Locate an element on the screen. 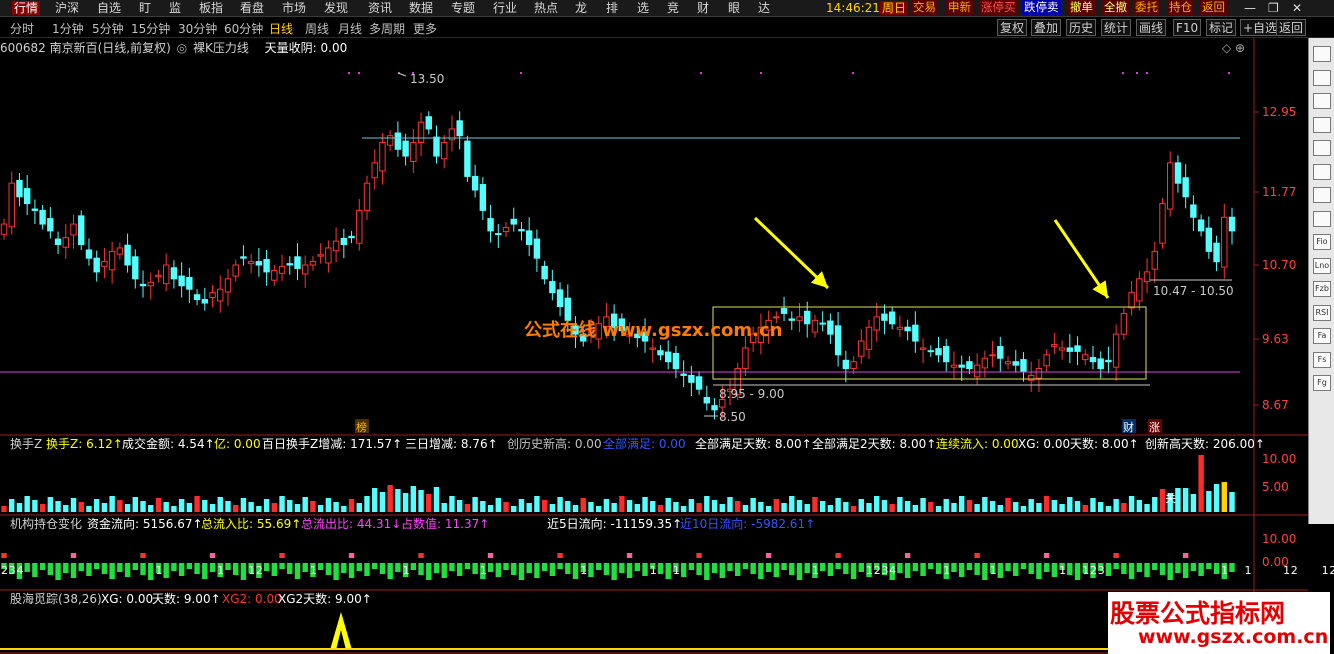 The height and width of the screenshot is (654, 1334). chart-f-icon is located at coordinates (1322, 195).